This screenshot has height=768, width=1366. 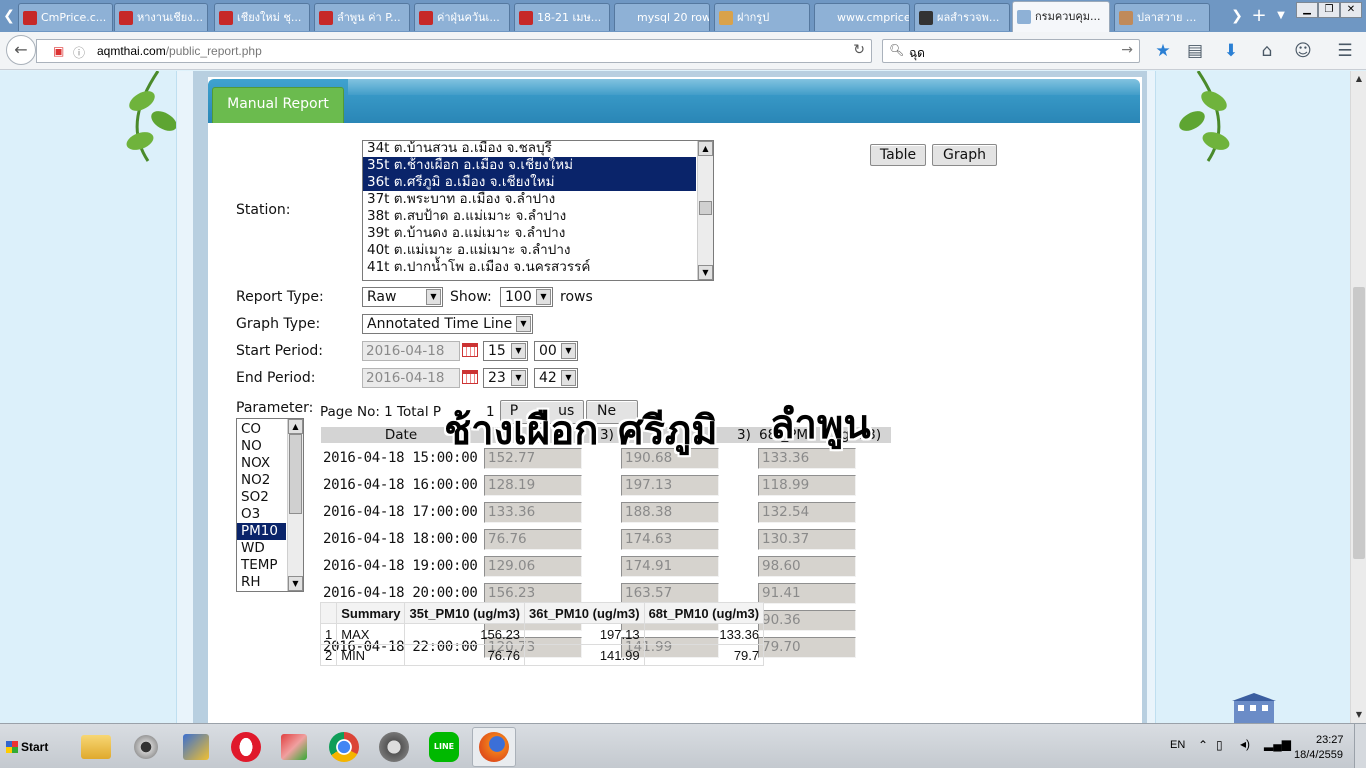 I want to click on restore-icon: ❐, so click(x=1329, y=10).